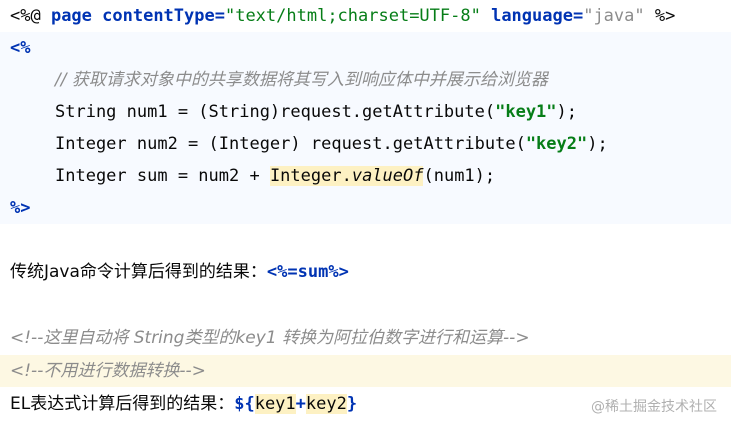 This screenshot has width=731, height=426. Describe the element at coordinates (526, 112) in the screenshot. I see `string-literal-key1: "key1"` at that location.